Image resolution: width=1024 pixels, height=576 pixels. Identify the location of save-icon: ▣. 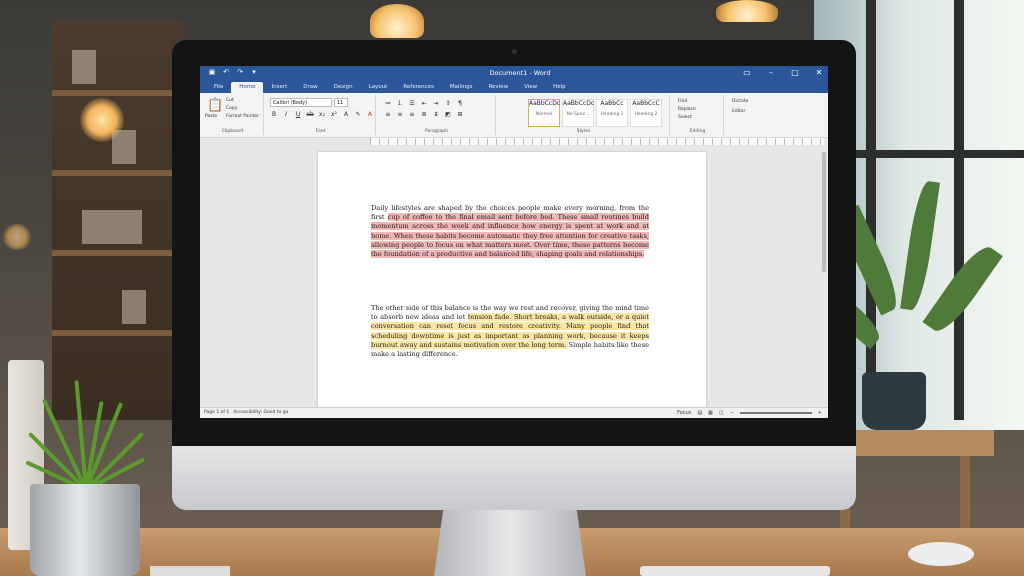
(212, 72).